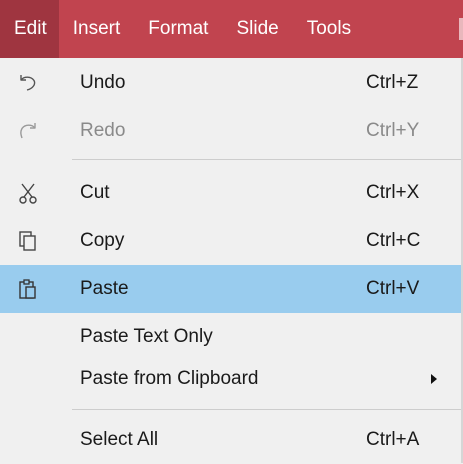 The image size is (463, 464). Describe the element at coordinates (393, 192) in the screenshot. I see `menu-item-shortcut: Ctrl+X` at that location.